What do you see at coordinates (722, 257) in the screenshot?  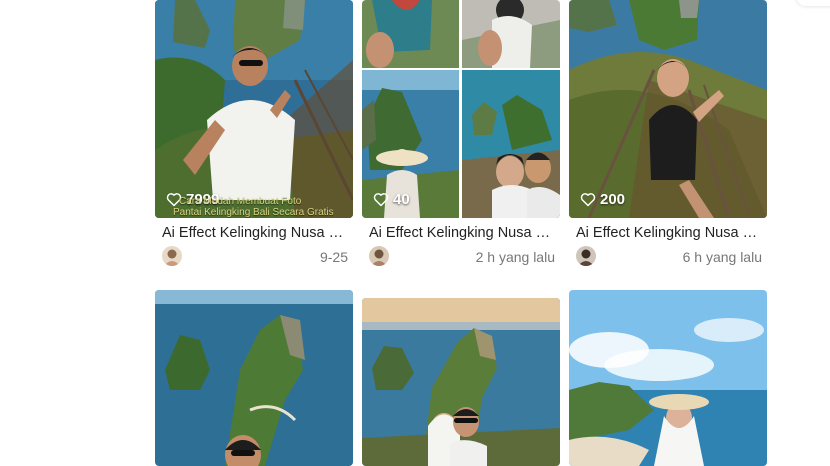 I see `post-time: 6 h yang lalu` at bounding box center [722, 257].